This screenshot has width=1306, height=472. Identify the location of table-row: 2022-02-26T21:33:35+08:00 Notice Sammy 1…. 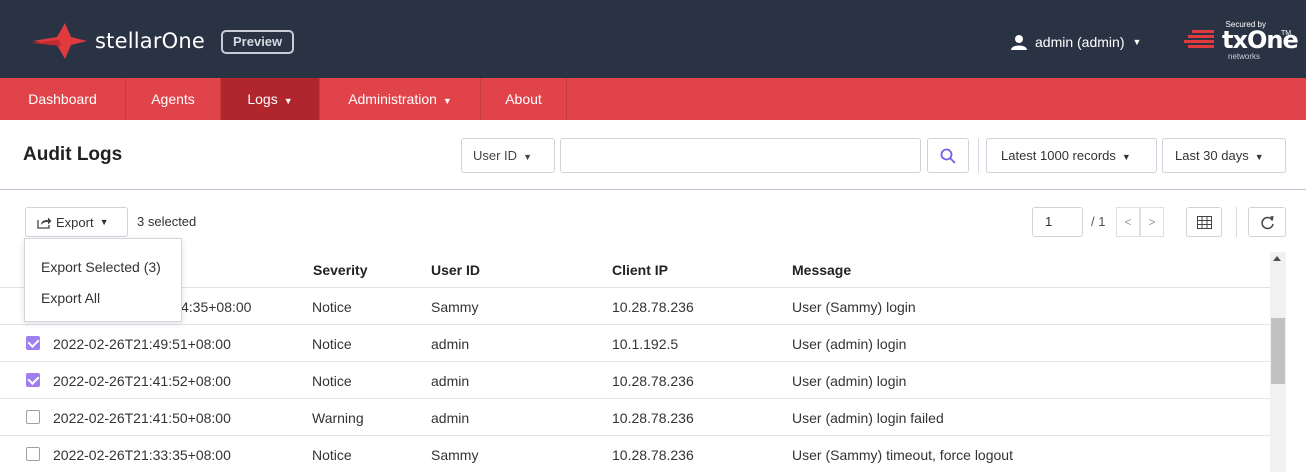
(635, 454).